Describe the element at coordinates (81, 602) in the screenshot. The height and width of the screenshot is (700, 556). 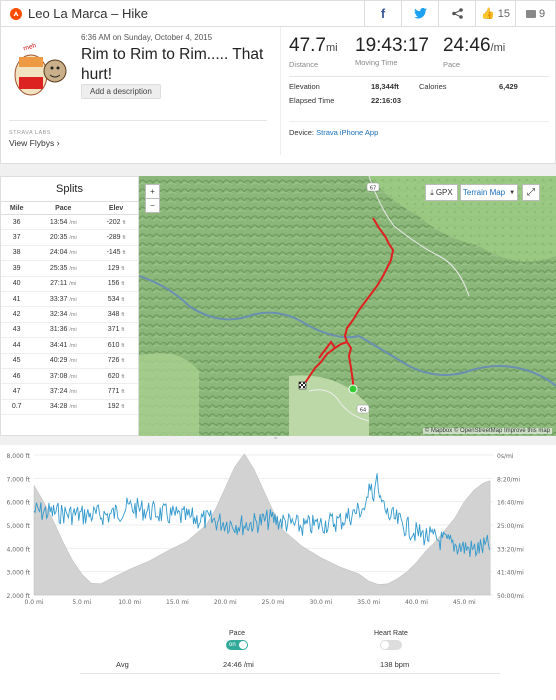
I see `x-tick: 5.0 mi` at that location.